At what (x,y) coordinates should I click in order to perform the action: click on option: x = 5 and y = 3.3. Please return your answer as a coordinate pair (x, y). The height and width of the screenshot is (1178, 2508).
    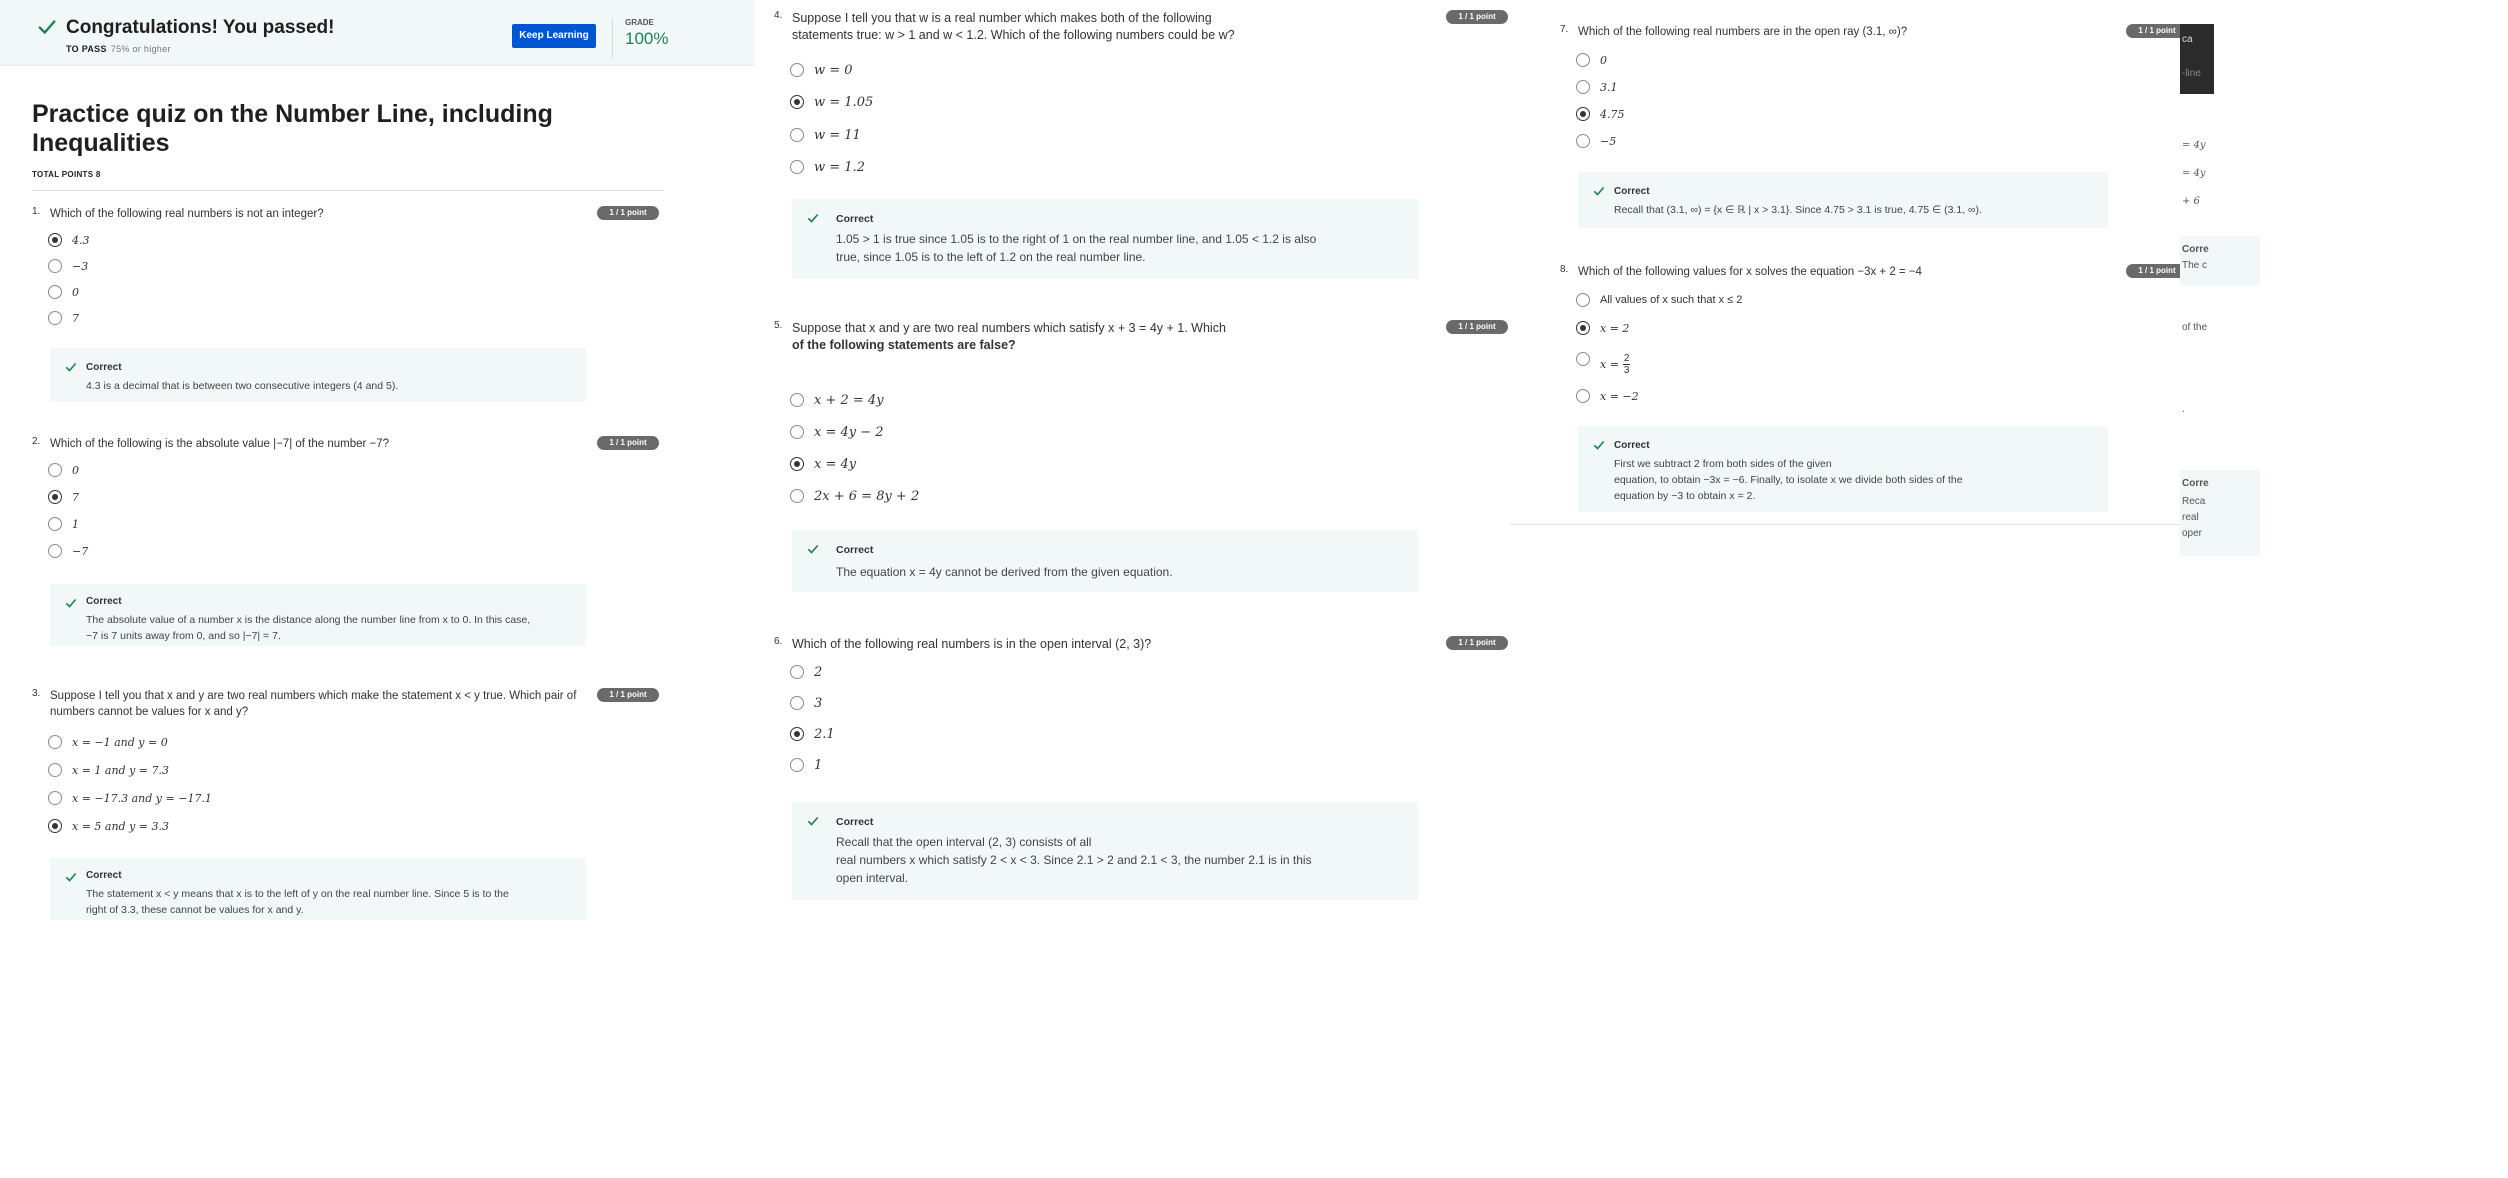
    Looking at the image, I should click on (108, 826).